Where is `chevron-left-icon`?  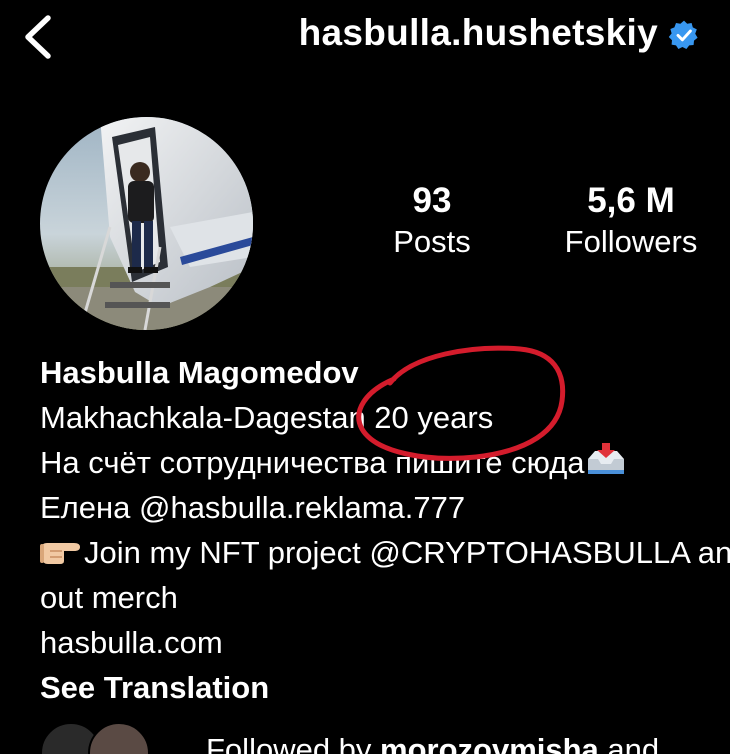
chevron-left-icon is located at coordinates (38, 37).